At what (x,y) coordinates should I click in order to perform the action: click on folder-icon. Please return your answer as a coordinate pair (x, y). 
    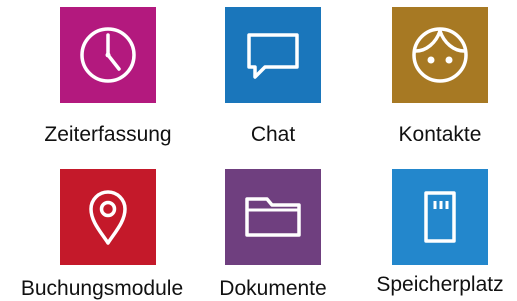
    Looking at the image, I should click on (273, 217).